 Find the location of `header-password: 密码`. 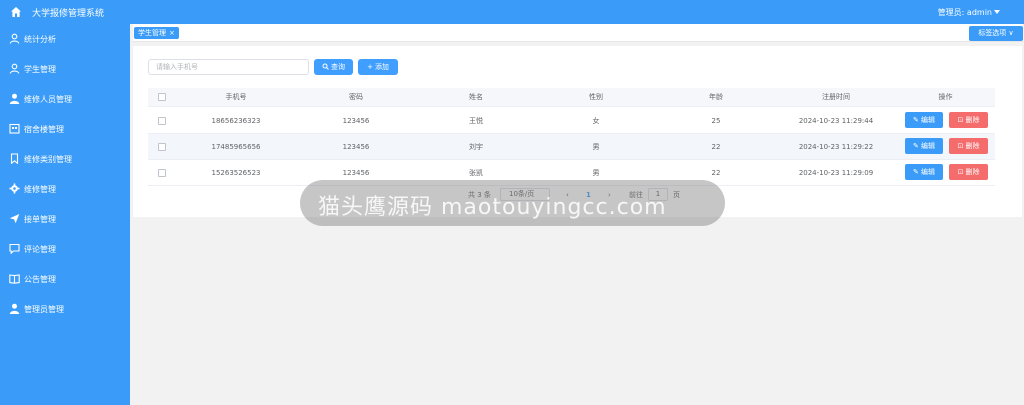

header-password: 密码 is located at coordinates (356, 97).